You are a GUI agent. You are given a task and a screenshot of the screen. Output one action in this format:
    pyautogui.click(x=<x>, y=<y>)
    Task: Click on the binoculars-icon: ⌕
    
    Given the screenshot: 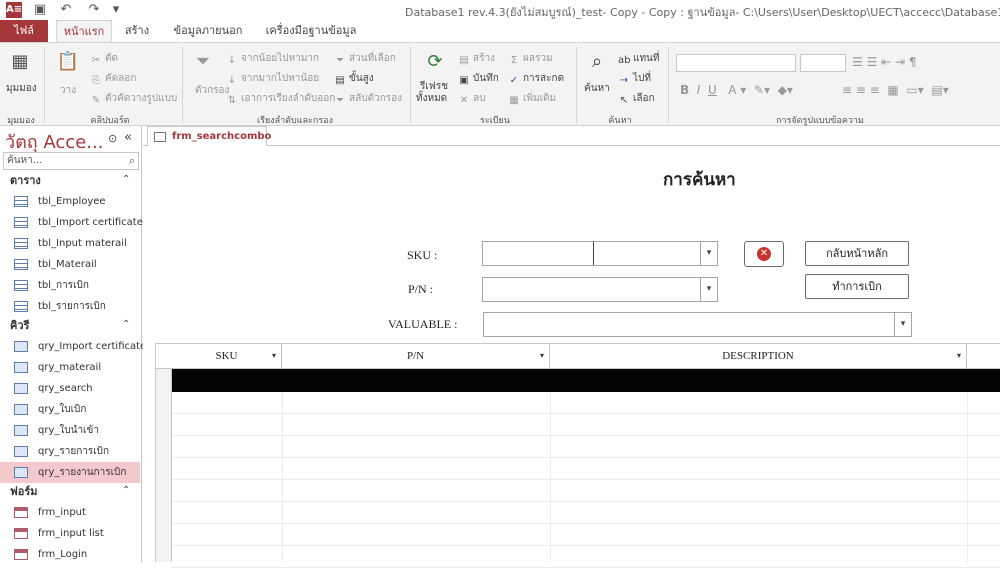 What is the action you would take?
    pyautogui.click(x=597, y=62)
    